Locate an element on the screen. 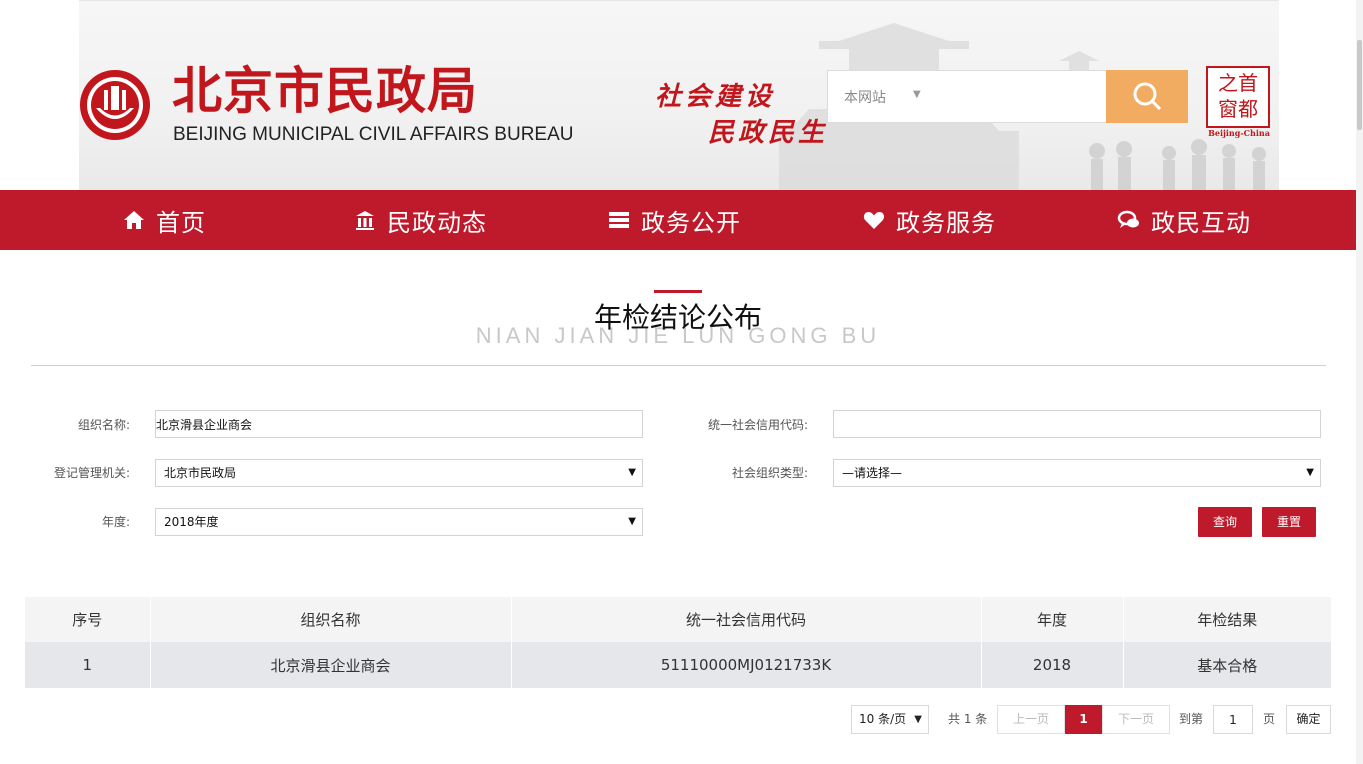  table-row: 1 北京滑县企业商会 51110000MJ0121733K 2018 基本合格 is located at coordinates (678, 665).